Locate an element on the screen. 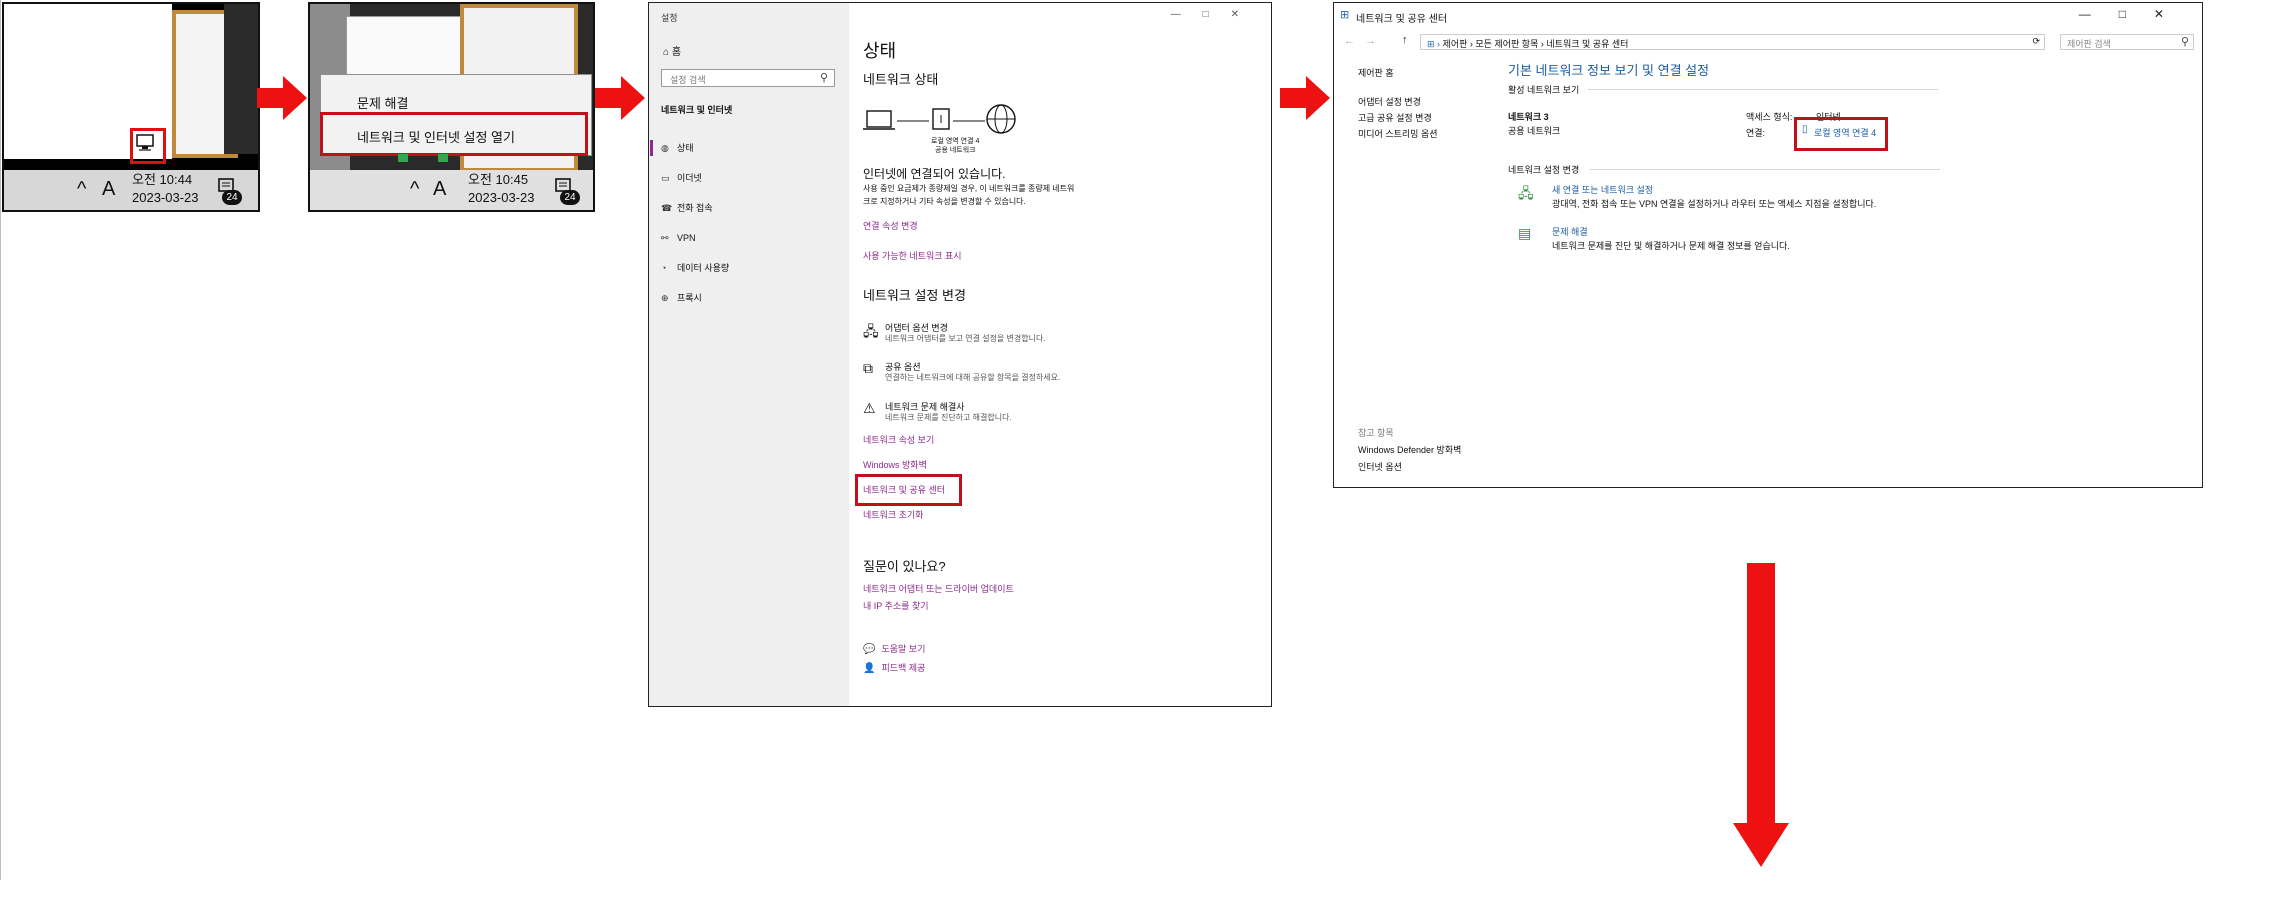 The width and height of the screenshot is (2280, 899). option-desc: 네트워크 문제를 진단하고 해결합니다. is located at coordinates (948, 417).